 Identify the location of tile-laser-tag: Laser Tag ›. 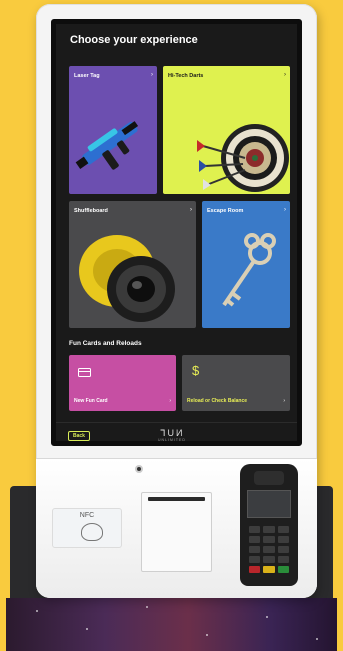
(113, 130).